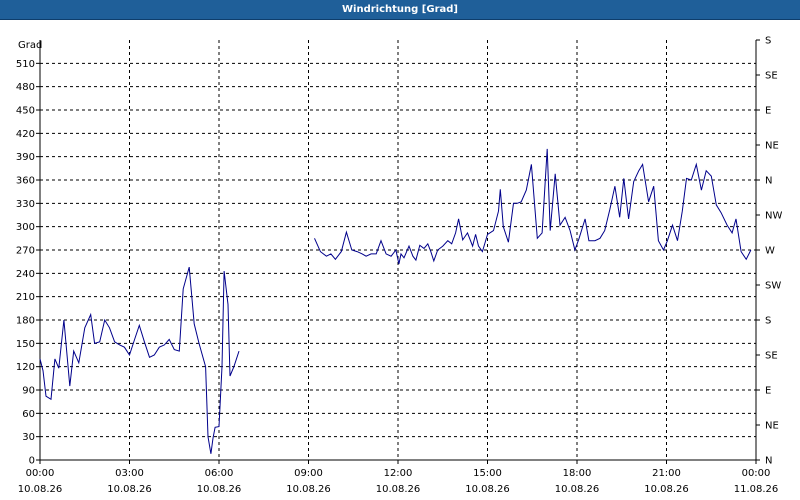 Image resolution: width=800 pixels, height=500 pixels. Describe the element at coordinates (25, 367) in the screenshot. I see `y-tick-label: 120` at that location.